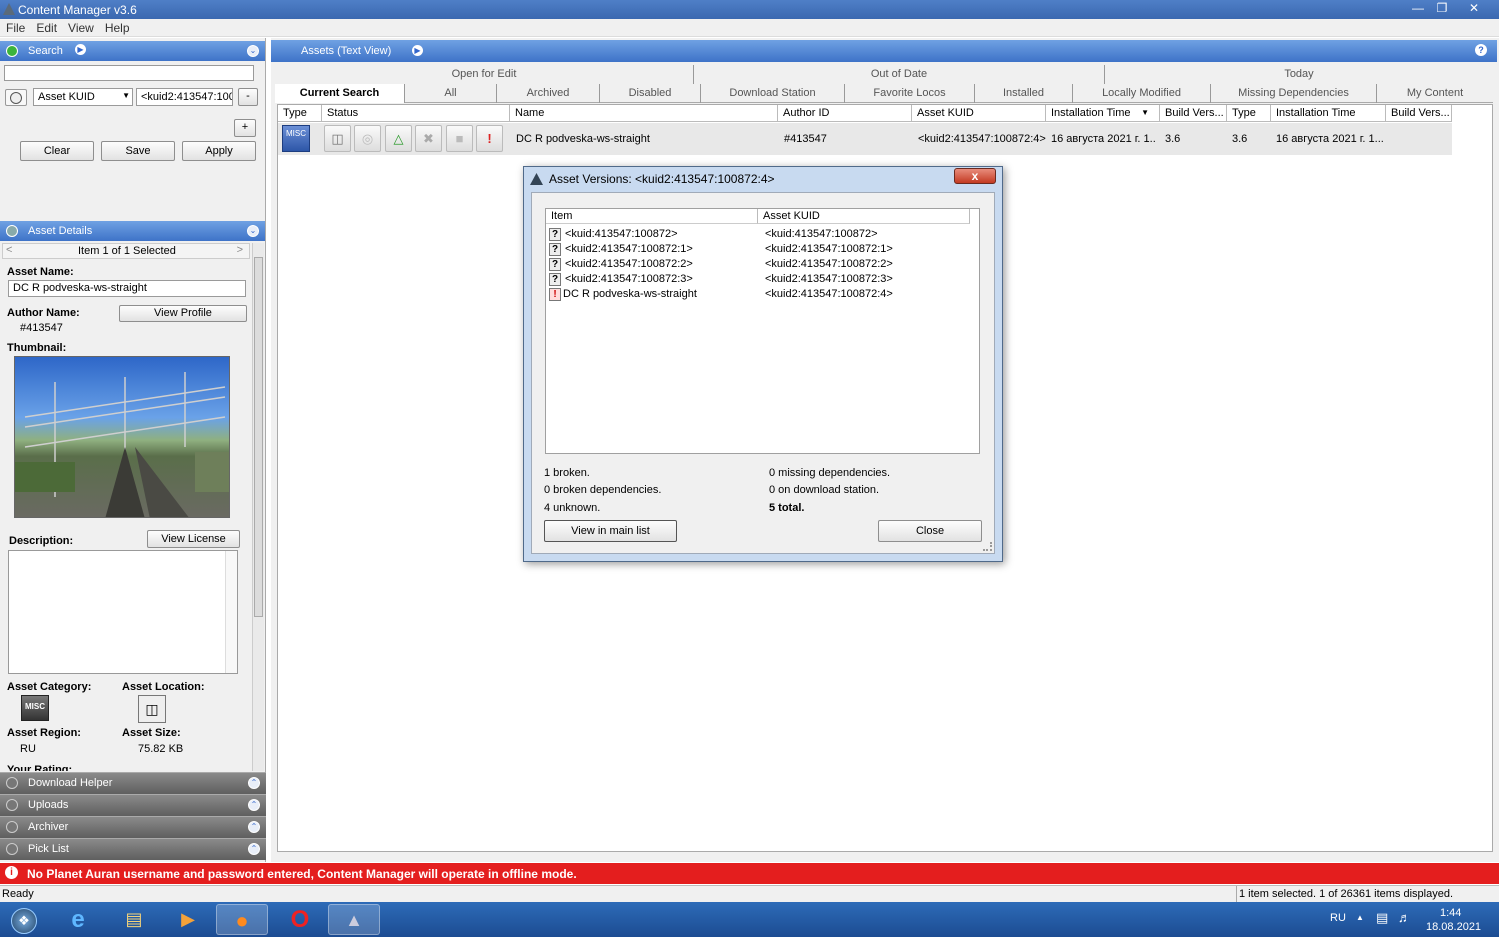 This screenshot has width=1499, height=937. I want to click on start-button: ❖, so click(24, 919).